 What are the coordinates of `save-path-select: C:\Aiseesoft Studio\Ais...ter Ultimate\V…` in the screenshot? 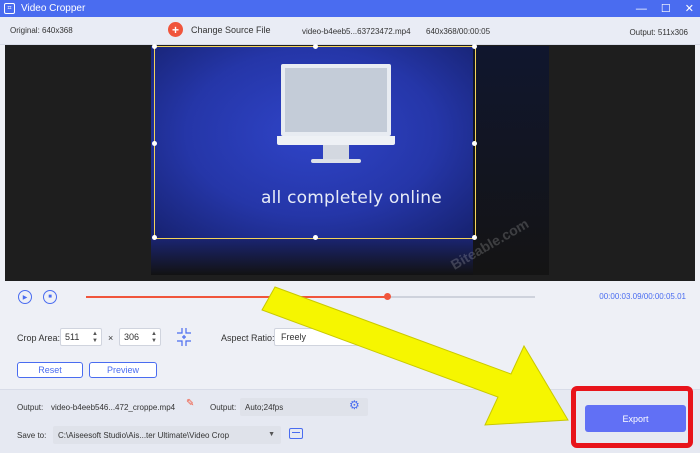 It's located at (167, 435).